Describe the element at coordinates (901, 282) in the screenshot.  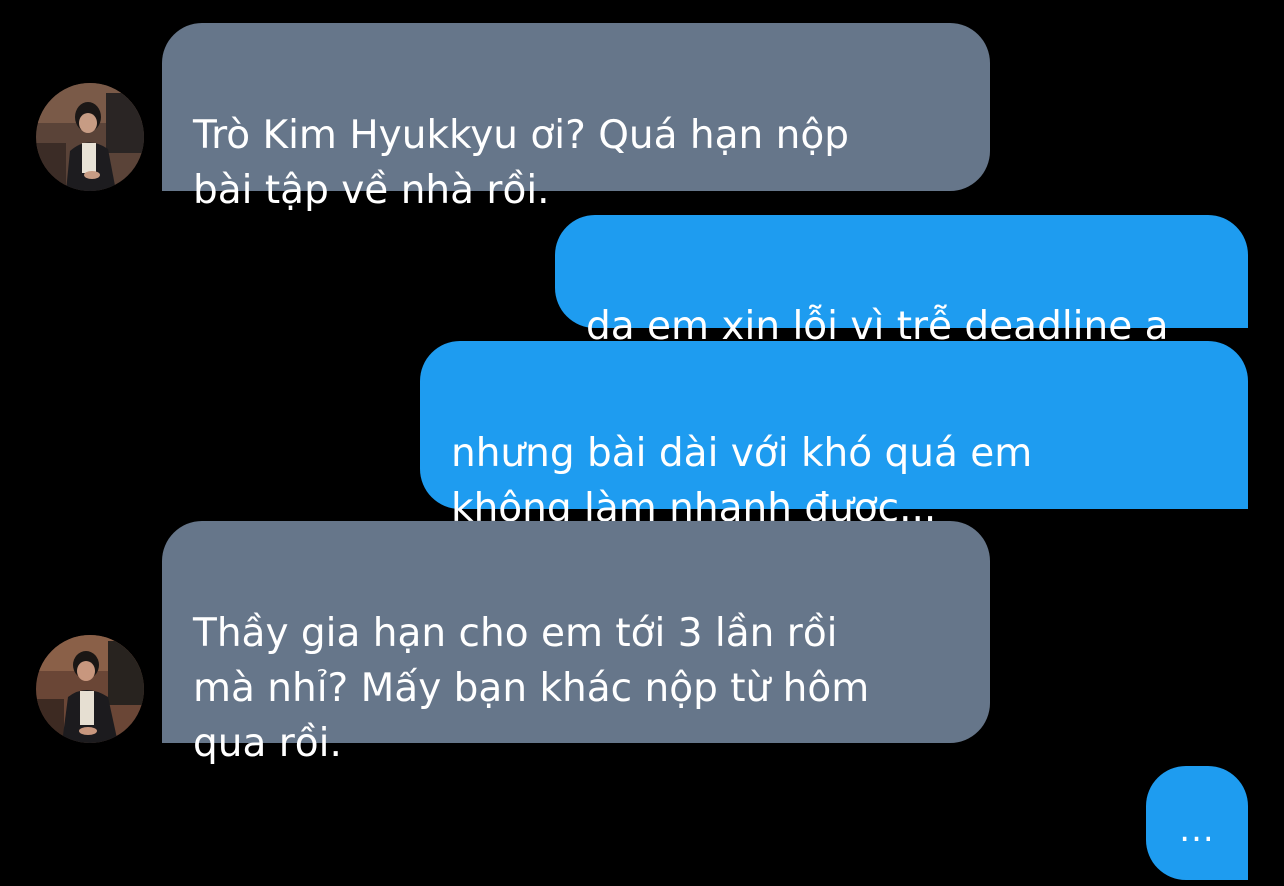
I see `message-bubble-outgoing: dạ em xin lỗi vì trễ deadline ạ` at that location.